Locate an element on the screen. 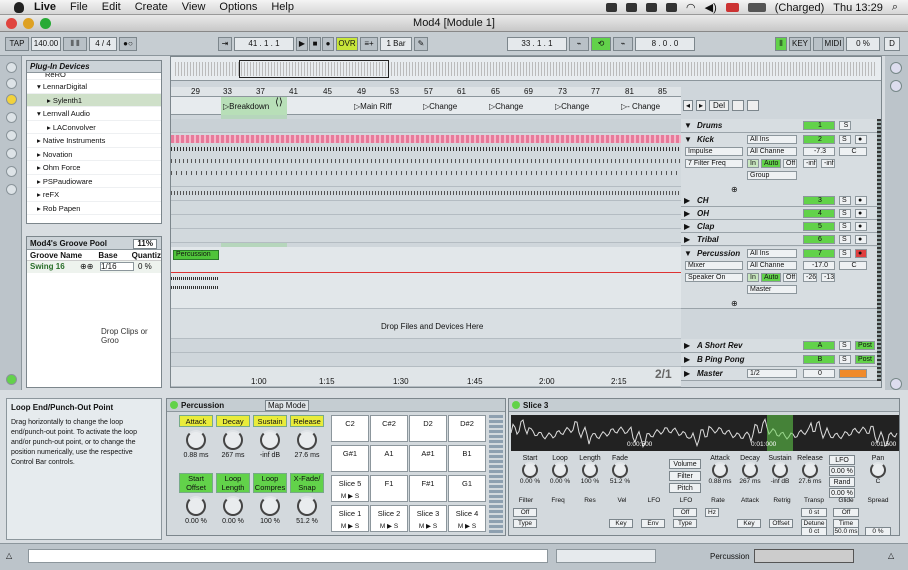 The width and height of the screenshot is (908, 570). attack-key: Key is located at coordinates (749, 523).